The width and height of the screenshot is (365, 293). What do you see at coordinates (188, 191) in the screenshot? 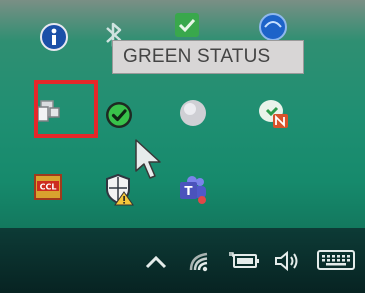
I see `svg-text: T` at bounding box center [188, 191].